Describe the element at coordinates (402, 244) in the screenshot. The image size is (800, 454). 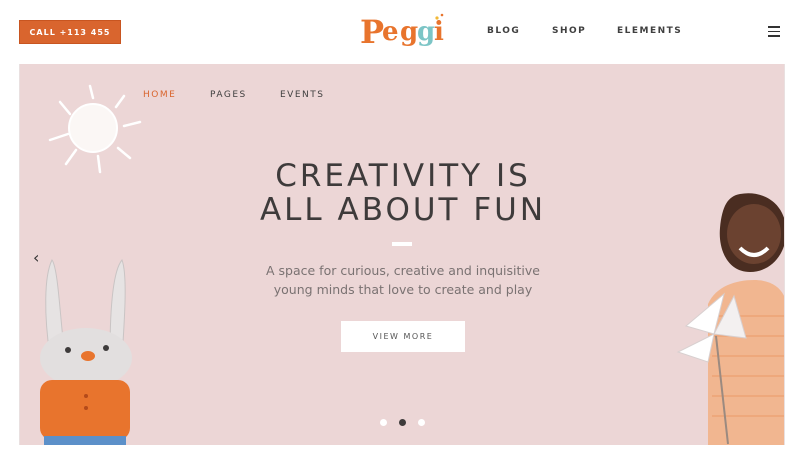
I see `headline-divider` at that location.